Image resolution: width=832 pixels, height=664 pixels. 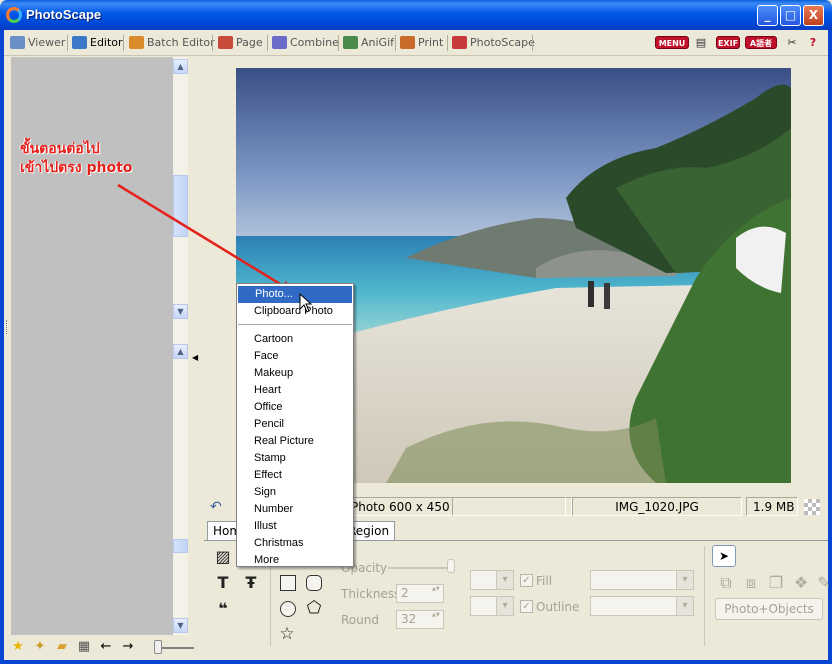 I want to click on tab-combine: Combine, so click(x=304, y=43).